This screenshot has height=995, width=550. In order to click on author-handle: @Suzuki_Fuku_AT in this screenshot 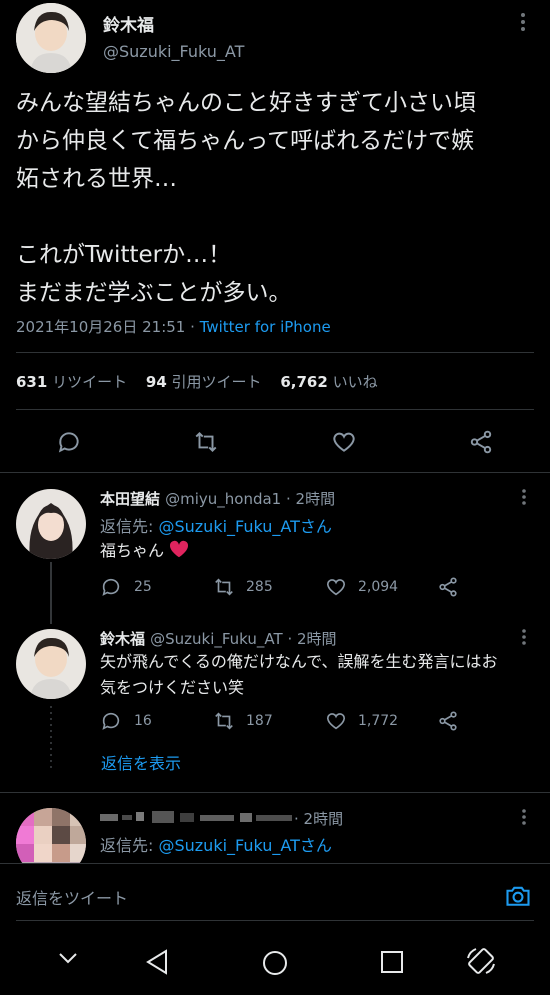, I will do `click(173, 51)`.